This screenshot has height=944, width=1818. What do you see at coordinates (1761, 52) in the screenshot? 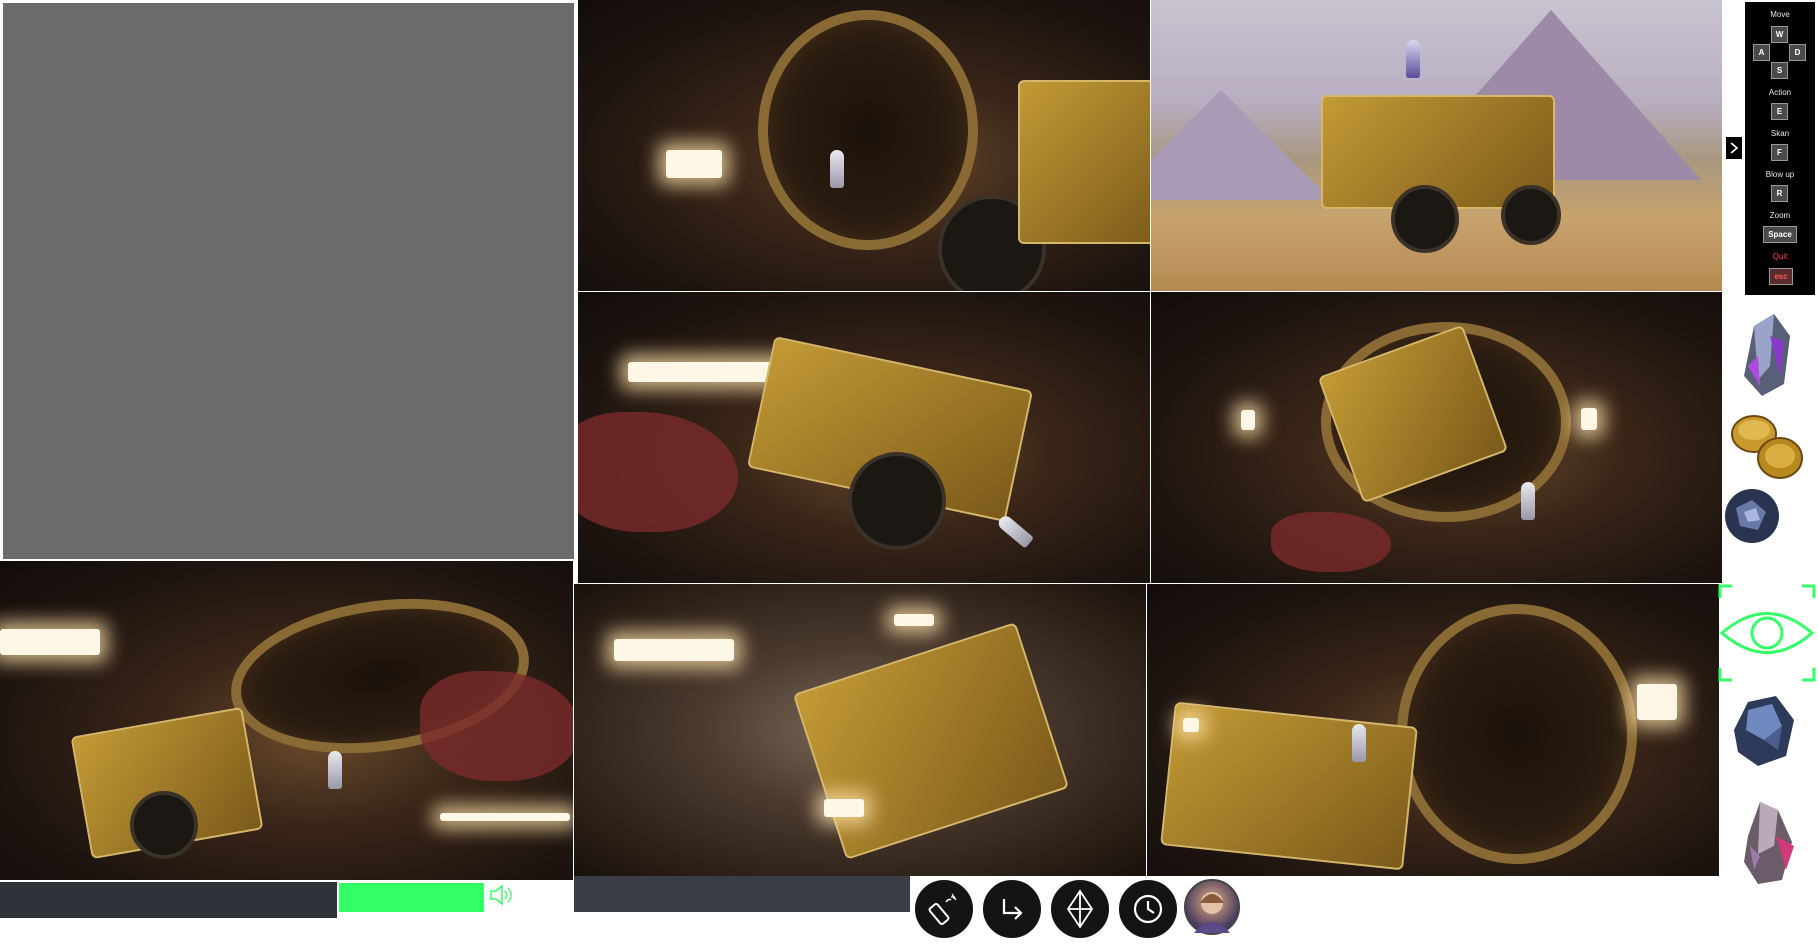
I see `key-a: A` at bounding box center [1761, 52].